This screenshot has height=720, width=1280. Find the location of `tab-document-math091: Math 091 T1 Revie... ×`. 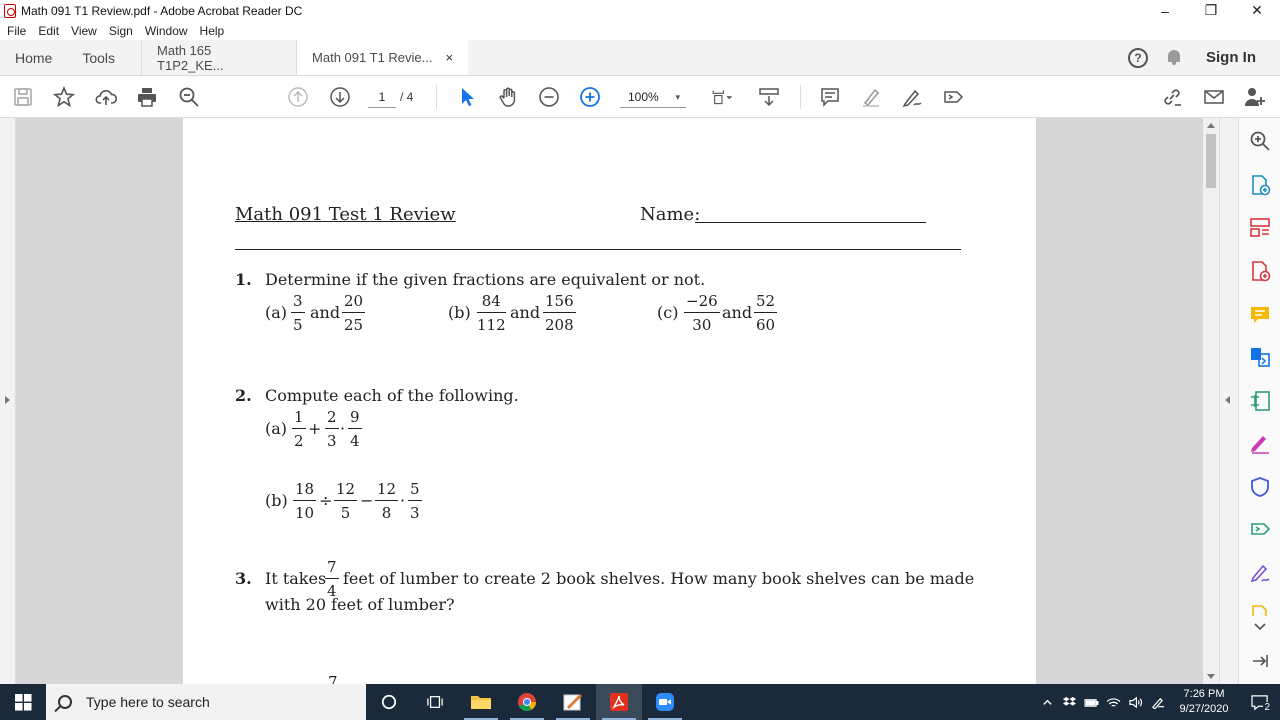

tab-document-math091: Math 091 T1 Revie... × is located at coordinates (382, 57).